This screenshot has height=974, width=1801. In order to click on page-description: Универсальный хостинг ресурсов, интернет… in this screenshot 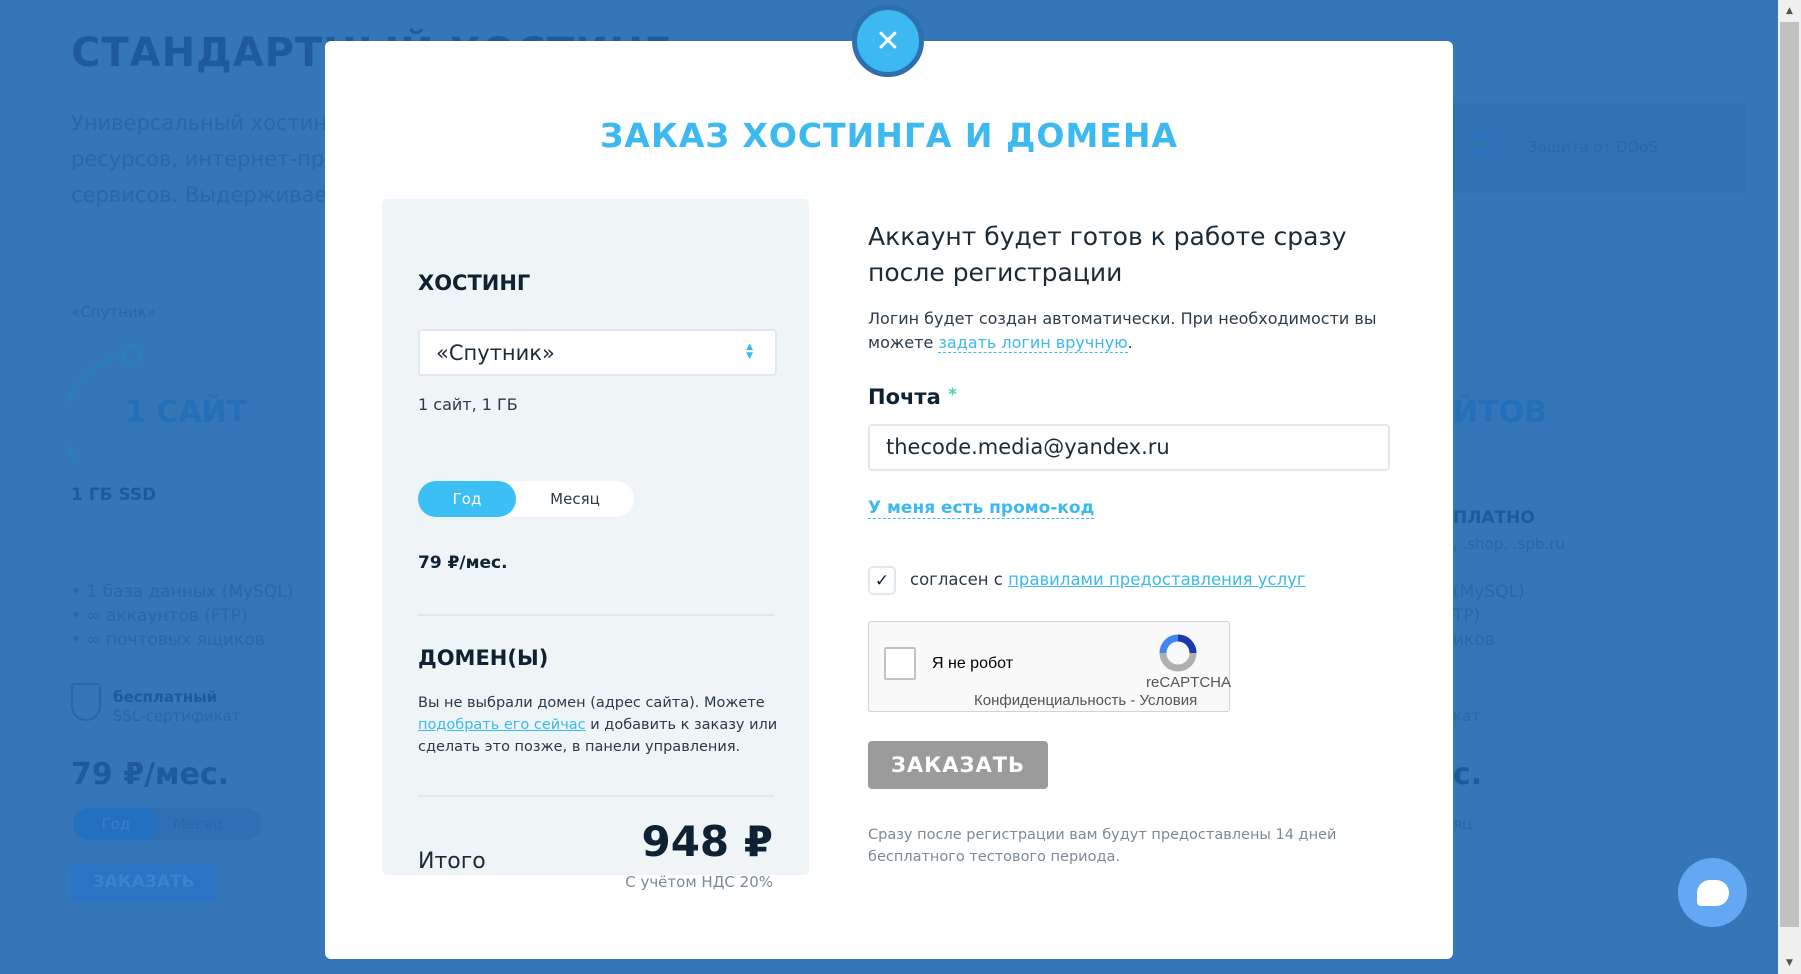, I will do `click(204, 159)`.